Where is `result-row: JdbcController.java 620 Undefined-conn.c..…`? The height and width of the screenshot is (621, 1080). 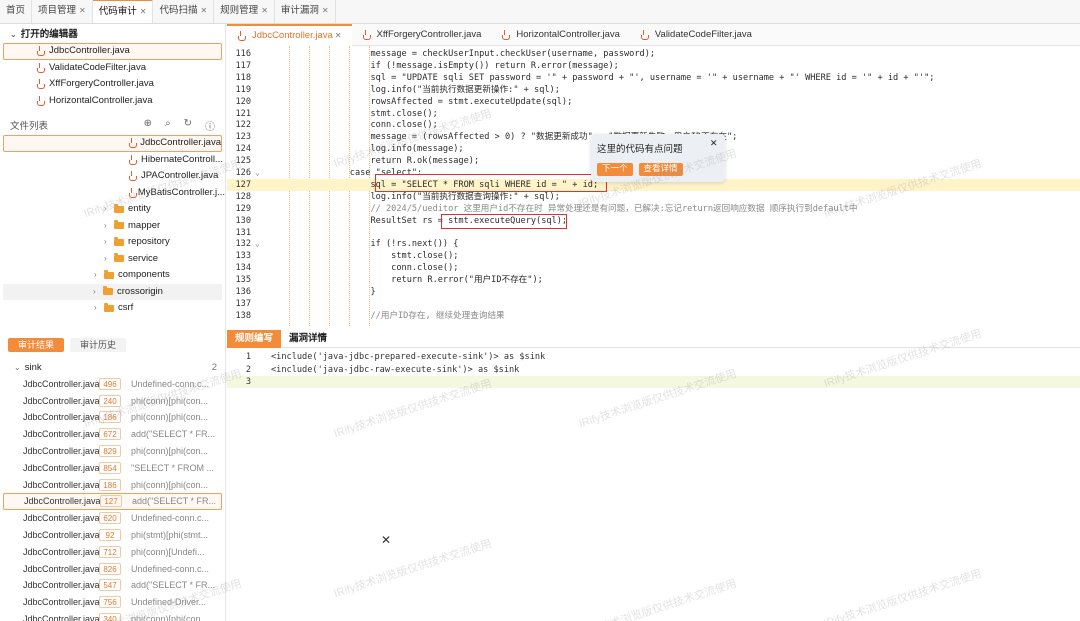 result-row: JdbcController.java 620 Undefined-conn.c..… is located at coordinates (112, 518).